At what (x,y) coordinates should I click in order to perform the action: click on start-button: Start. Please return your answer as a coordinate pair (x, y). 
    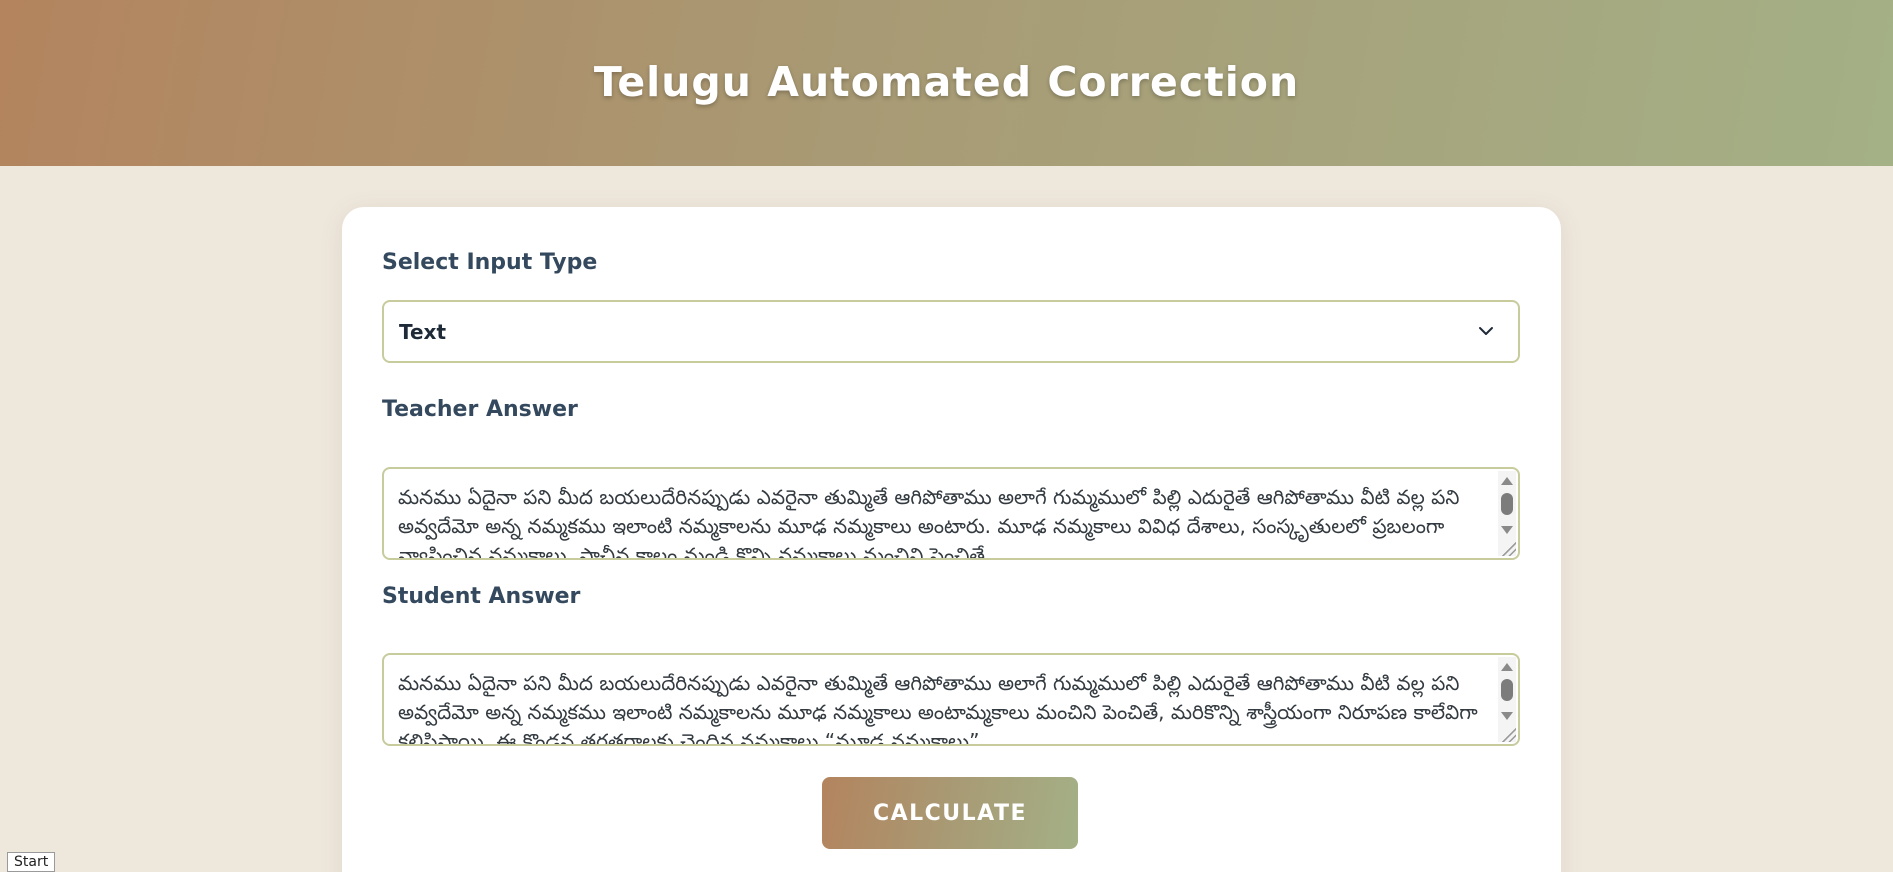
    Looking at the image, I should click on (31, 862).